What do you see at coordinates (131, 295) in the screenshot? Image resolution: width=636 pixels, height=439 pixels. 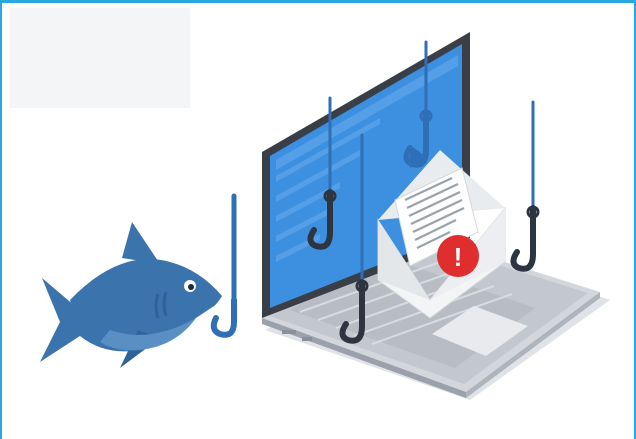 I see `shark-icon` at bounding box center [131, 295].